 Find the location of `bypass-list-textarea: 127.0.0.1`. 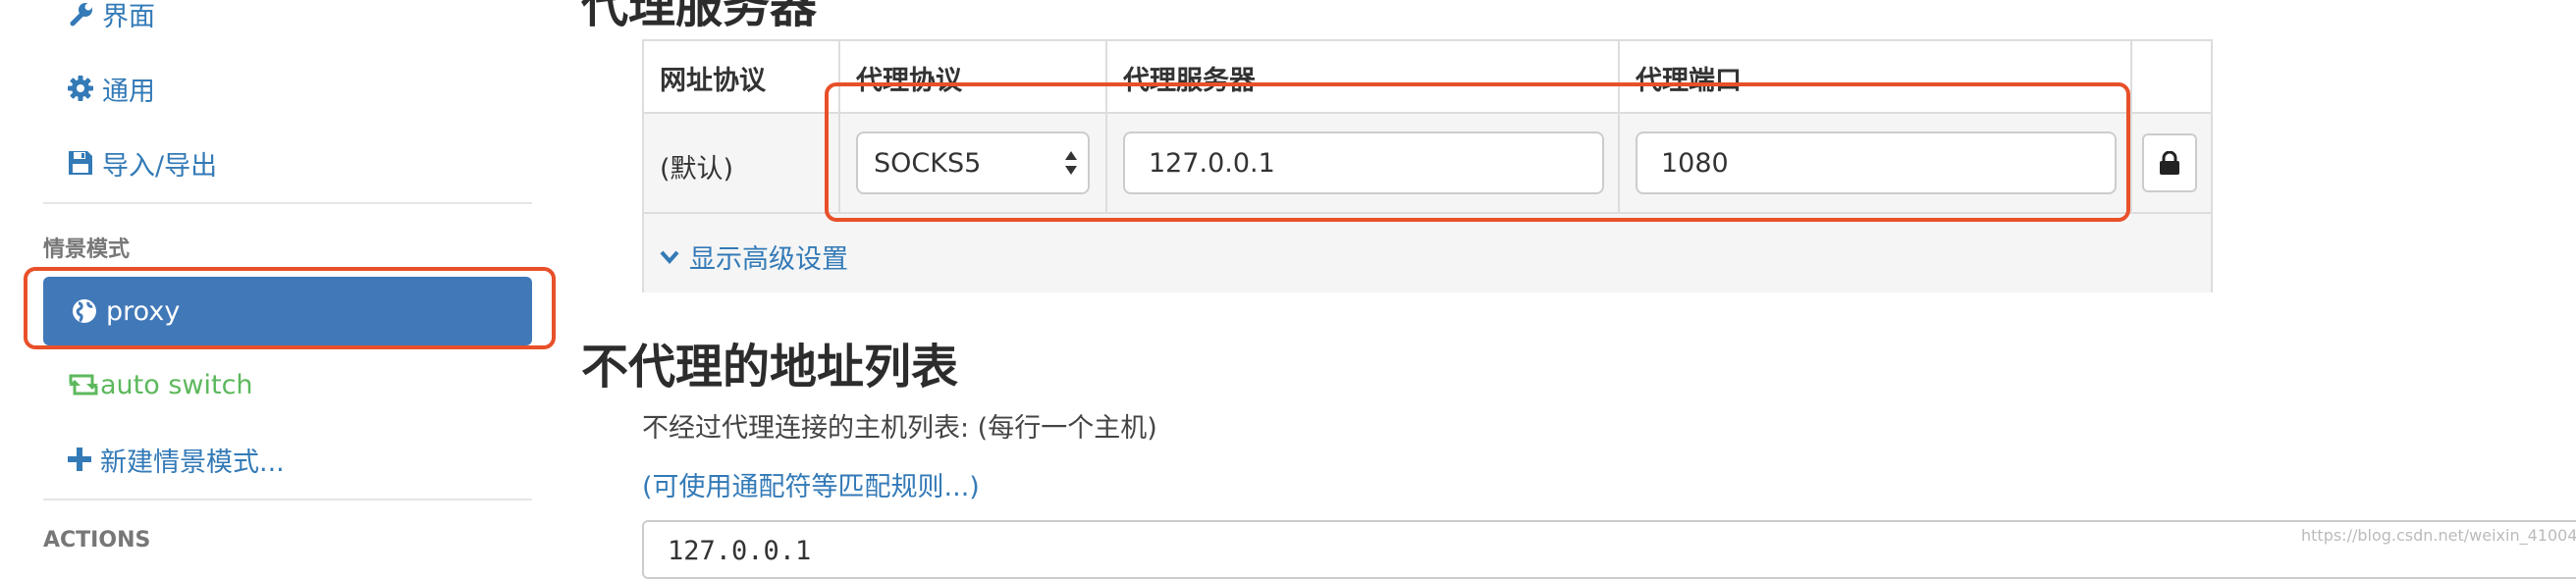

bypass-list-textarea: 127.0.0.1 is located at coordinates (1609, 549).